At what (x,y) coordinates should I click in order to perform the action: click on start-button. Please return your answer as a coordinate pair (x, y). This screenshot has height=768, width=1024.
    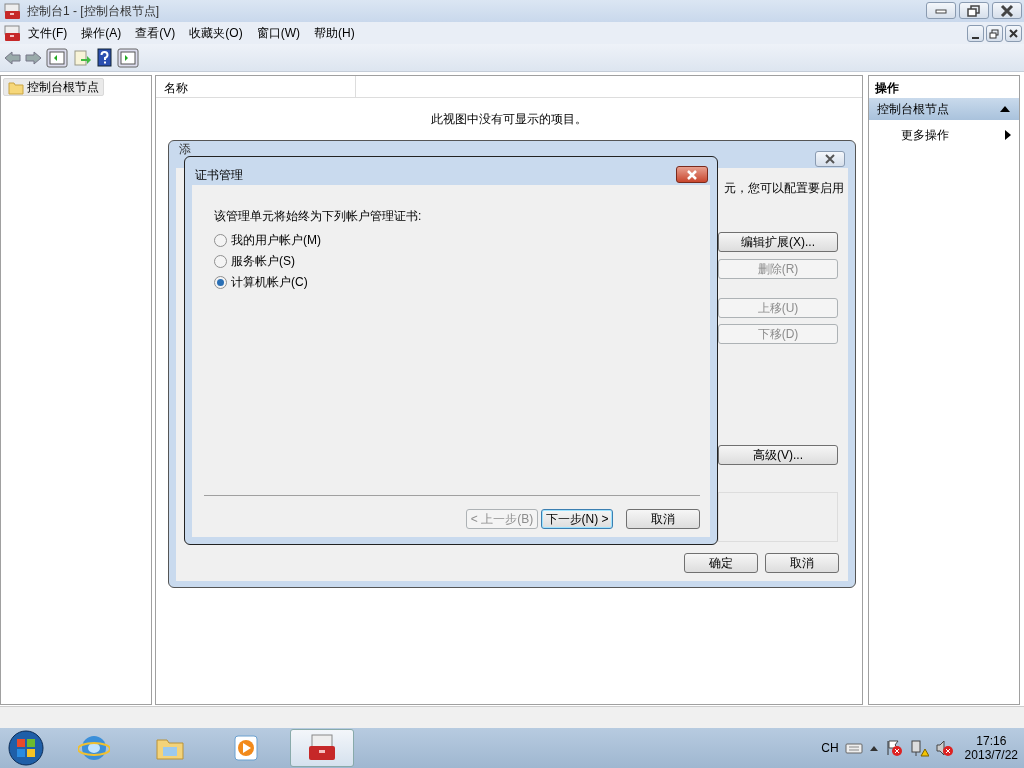
    Looking at the image, I should click on (26, 748).